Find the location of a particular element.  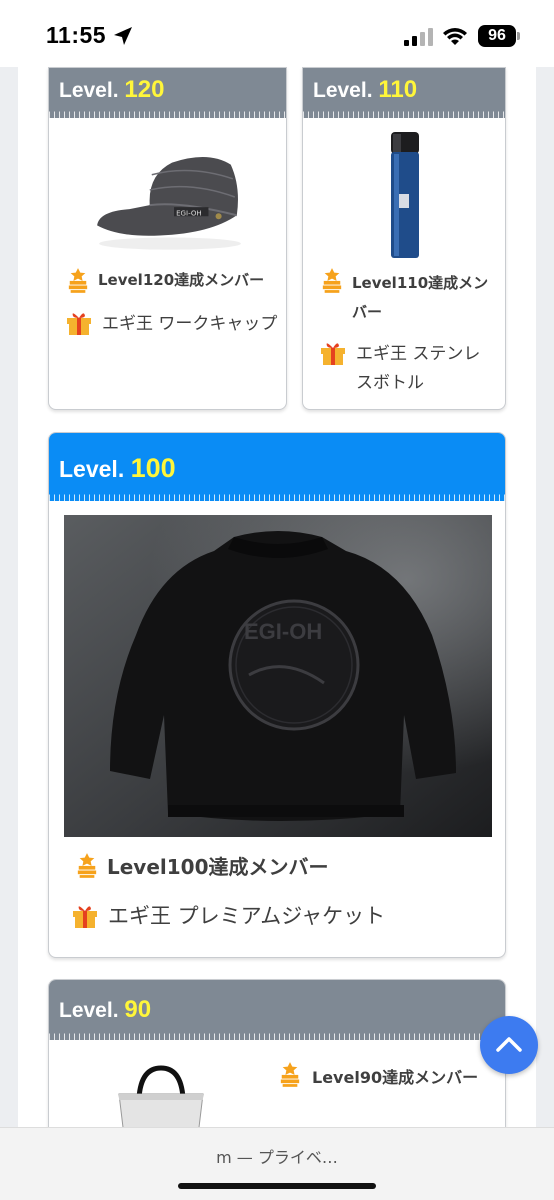

achievement-text: Level120達成メンバー is located at coordinates (181, 280).